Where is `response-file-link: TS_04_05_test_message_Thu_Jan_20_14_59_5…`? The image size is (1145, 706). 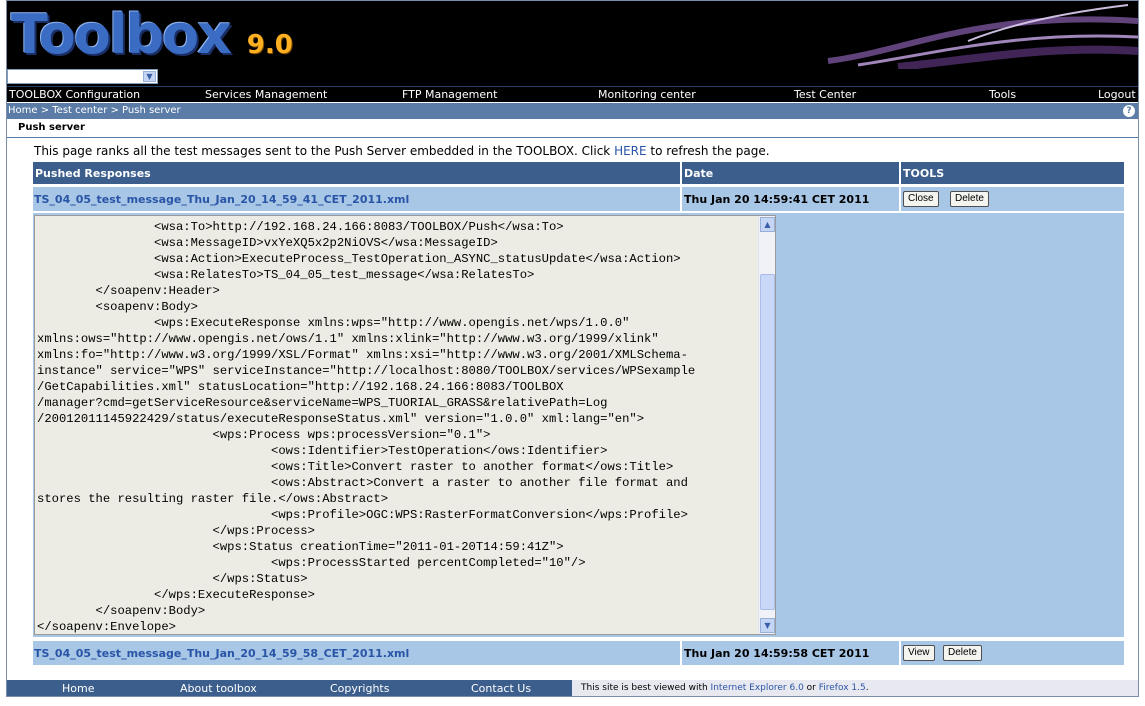
response-file-link: TS_04_05_test_message_Thu_Jan_20_14_59_5… is located at coordinates (221, 653).